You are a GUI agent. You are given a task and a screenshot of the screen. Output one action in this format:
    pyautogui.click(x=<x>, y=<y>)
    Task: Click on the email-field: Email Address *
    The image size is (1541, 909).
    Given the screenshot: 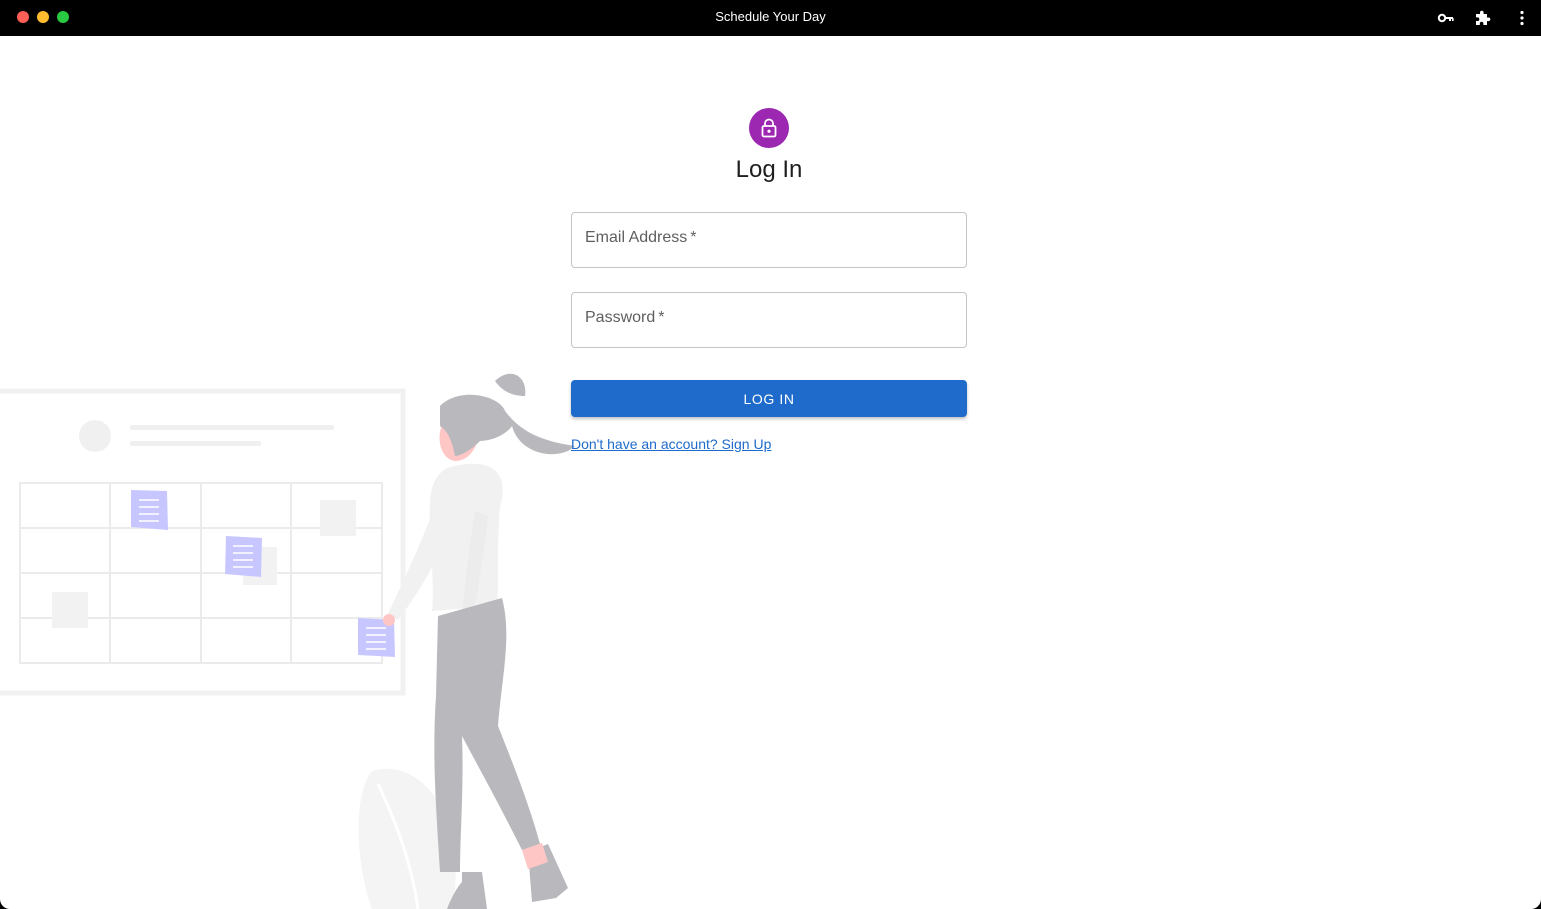 What is the action you would take?
    pyautogui.click(x=769, y=240)
    